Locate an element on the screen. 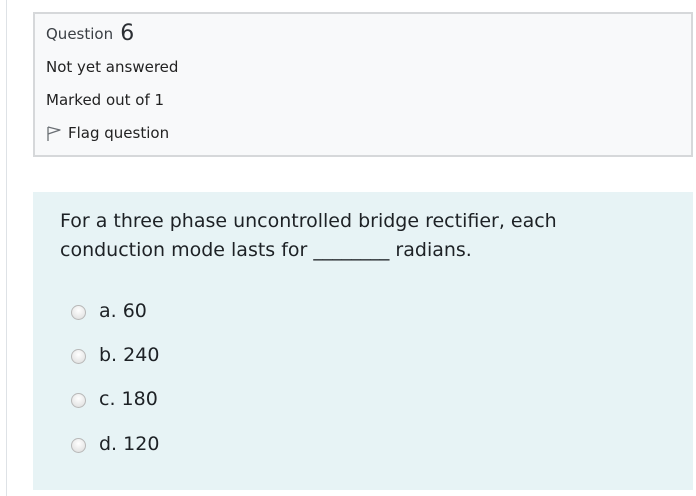 This screenshot has width=696, height=496. answer-option-d-label: d. 120 is located at coordinates (129, 444).